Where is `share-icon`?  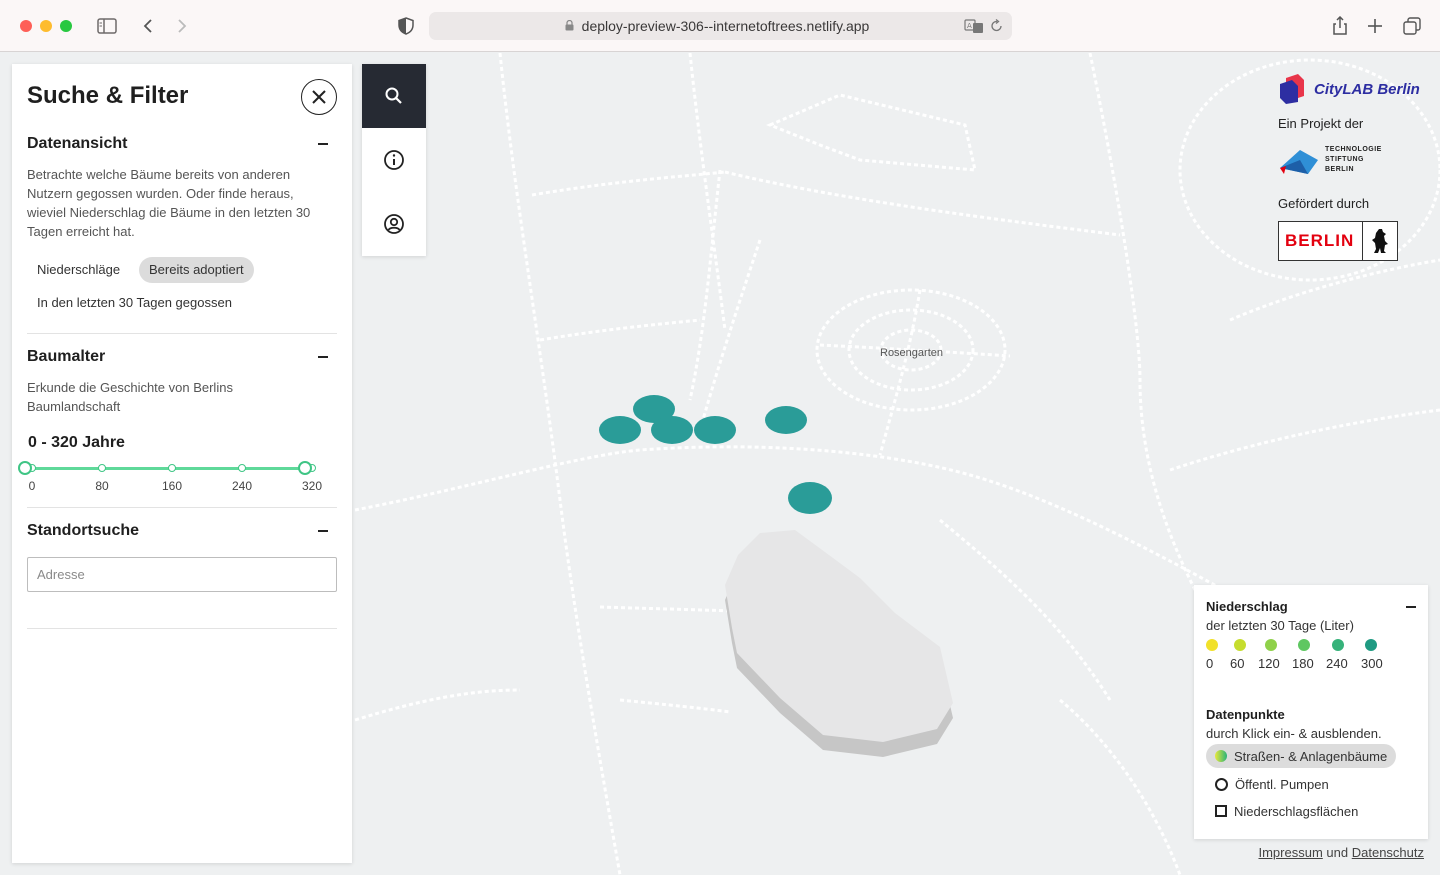 share-icon is located at coordinates (1340, 26).